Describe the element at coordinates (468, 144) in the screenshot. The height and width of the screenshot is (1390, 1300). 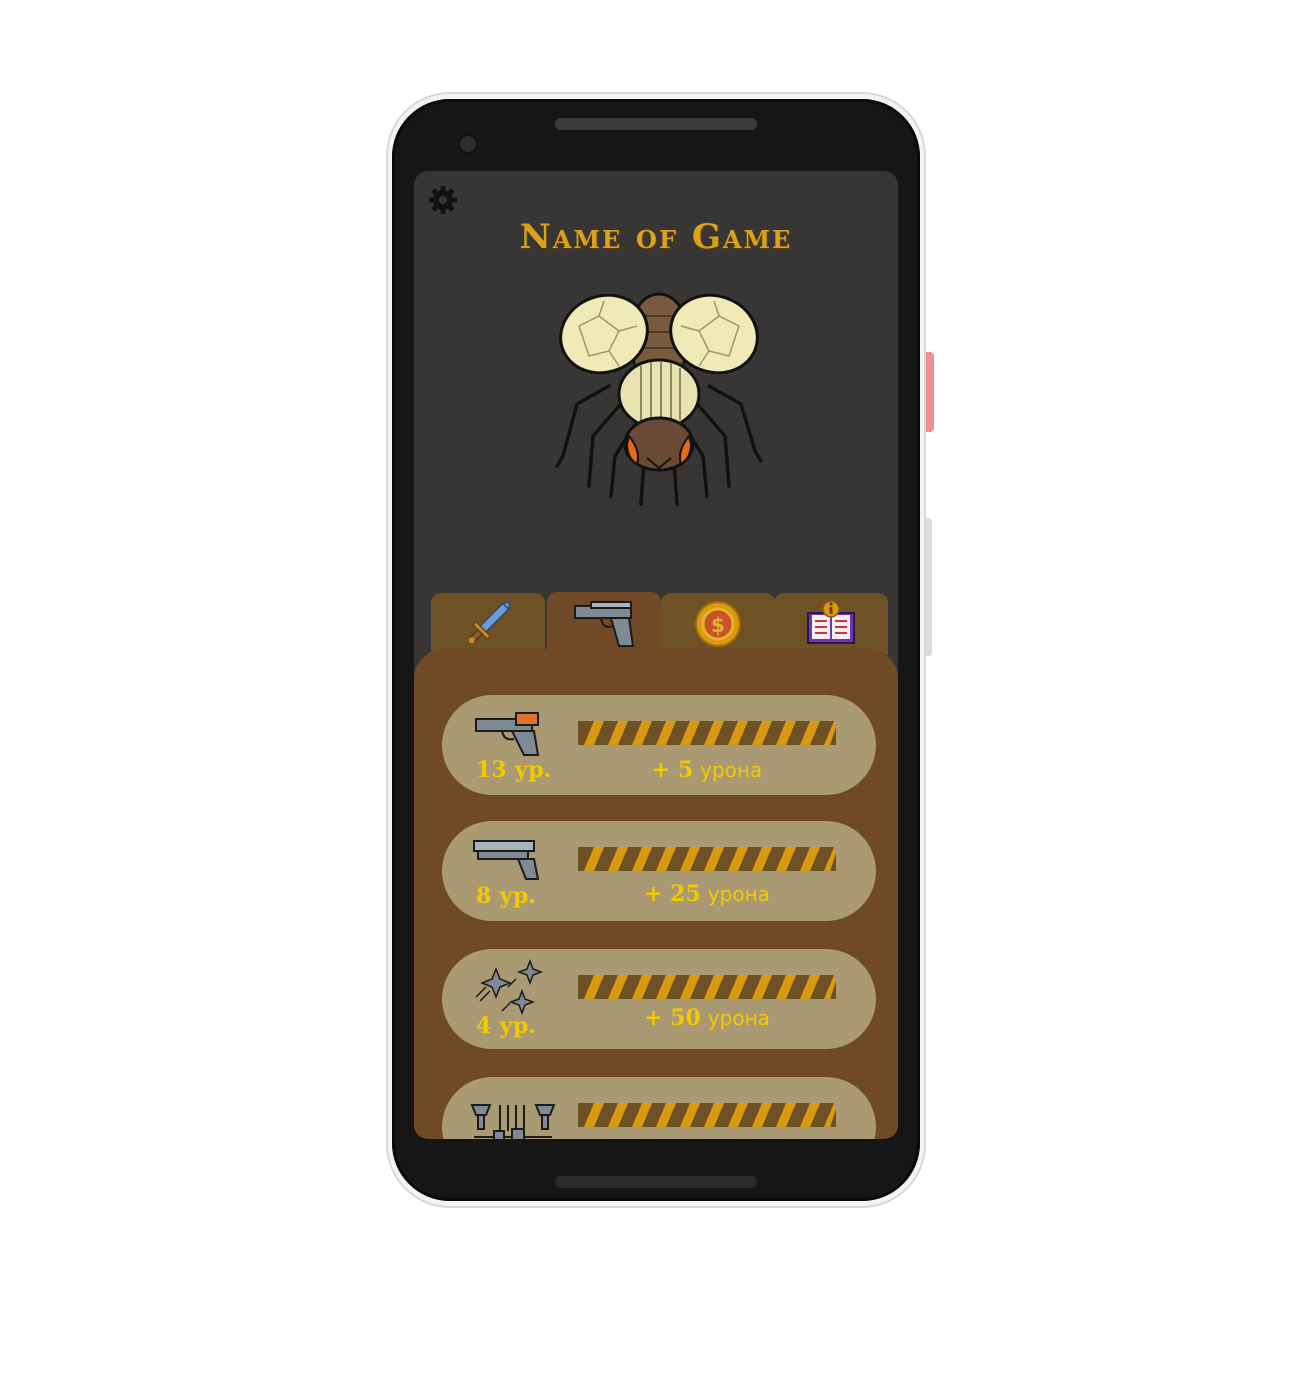
I see `front-camera-icon` at that location.